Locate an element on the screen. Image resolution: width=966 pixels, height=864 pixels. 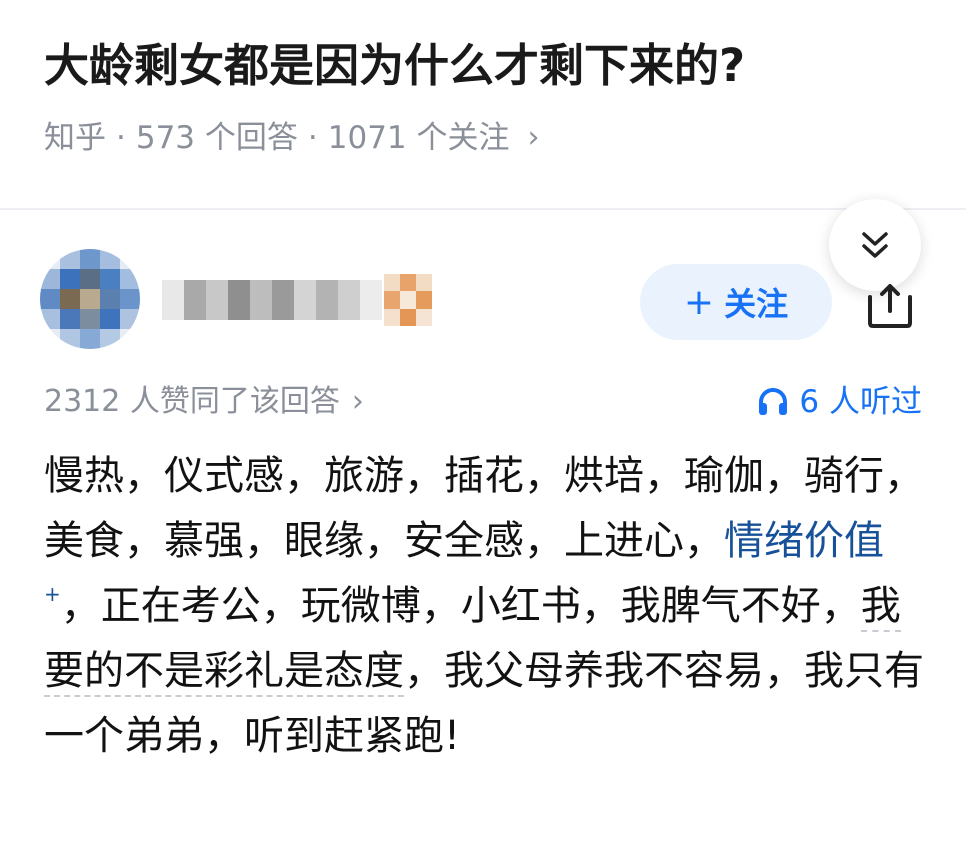
follower-count: 1071 个关注 is located at coordinates (418, 138).